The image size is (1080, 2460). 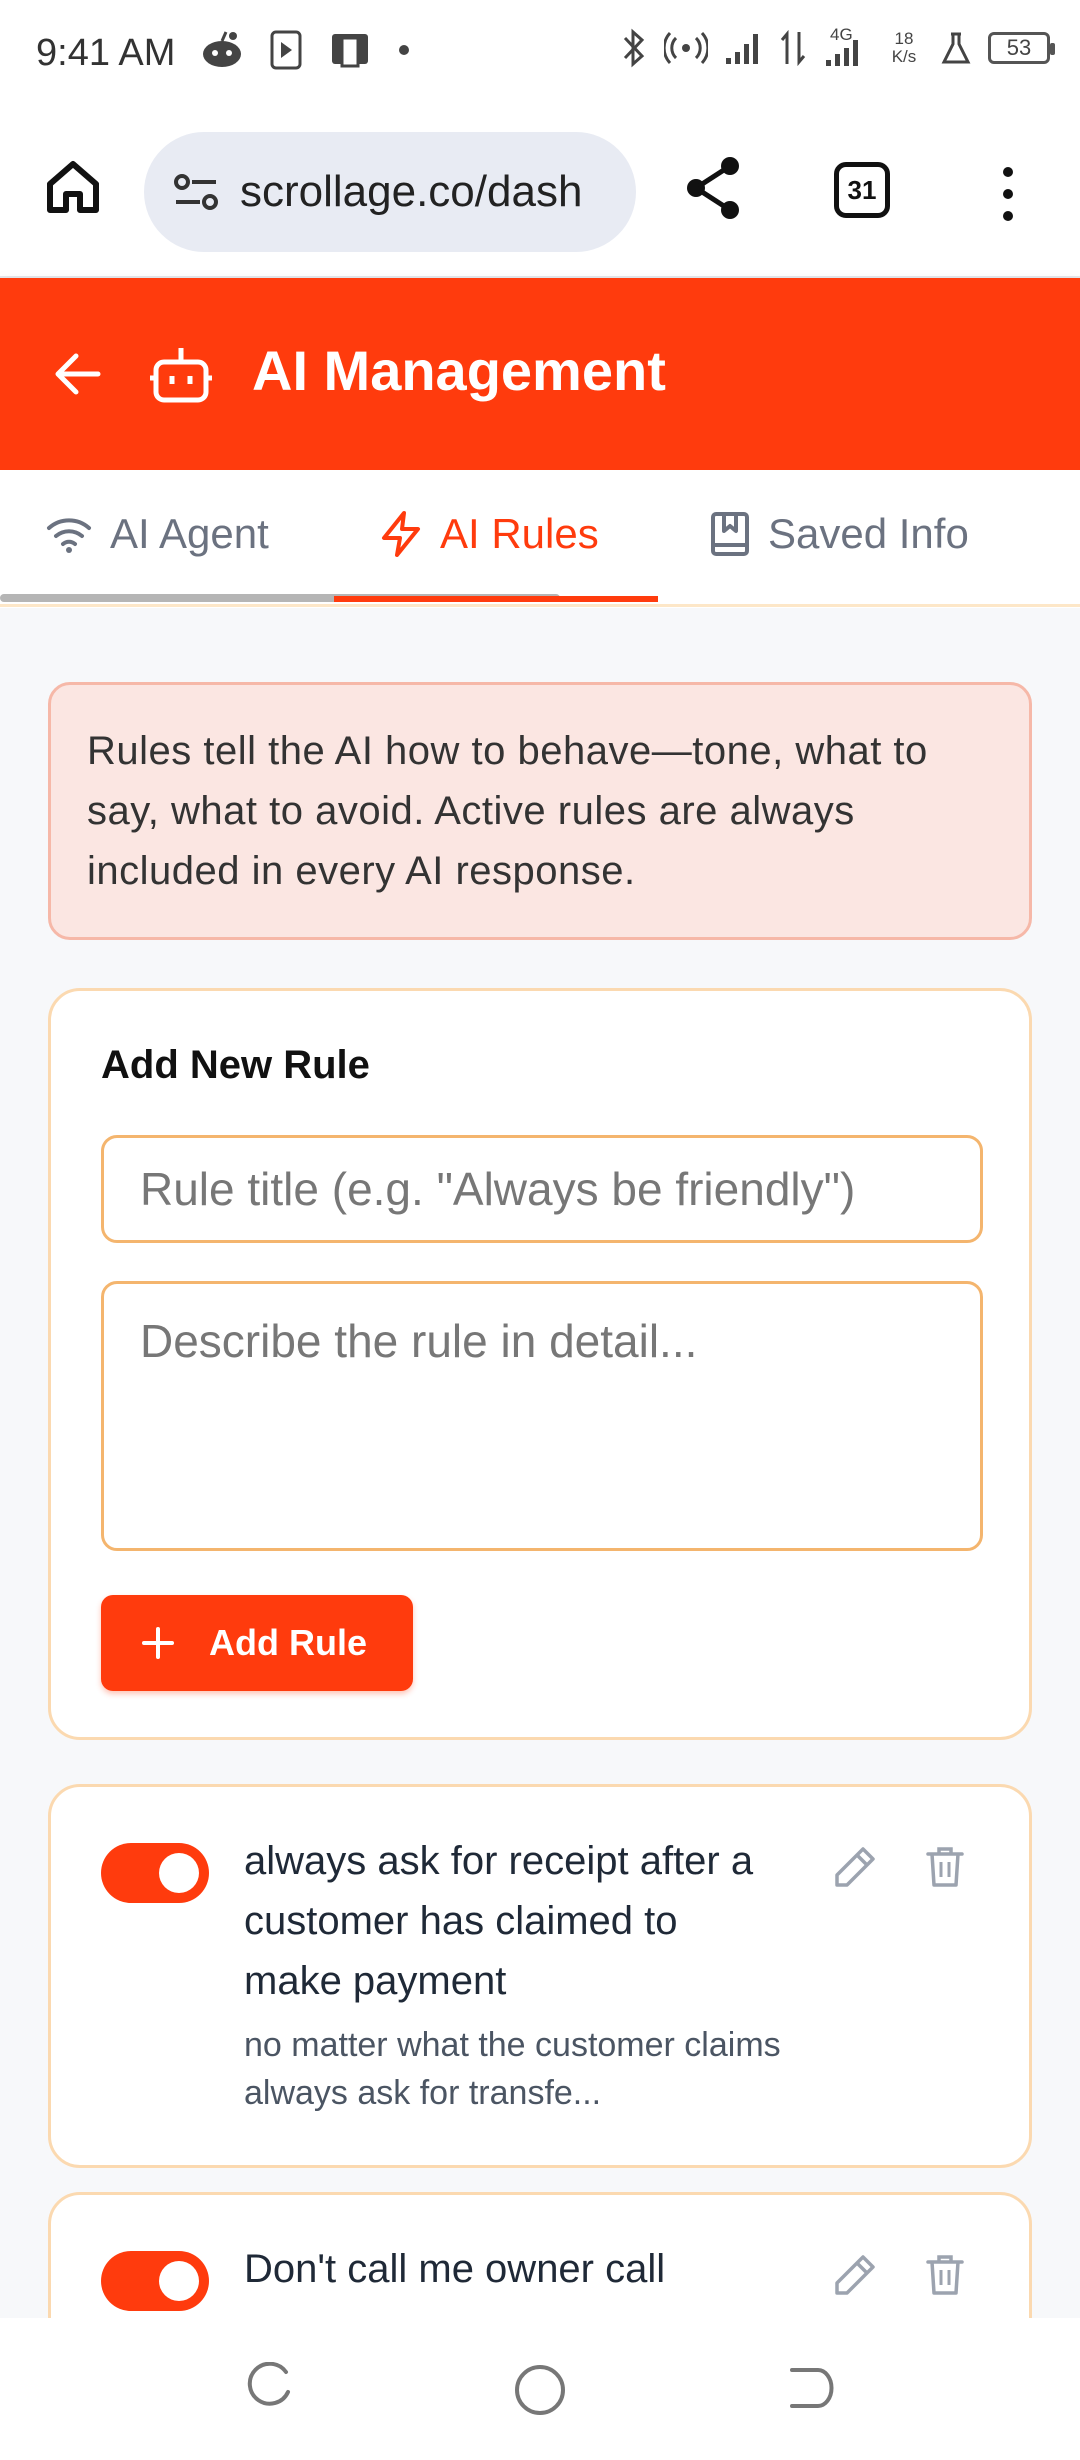 What do you see at coordinates (793, 48) in the screenshot?
I see `data-transfer-icon` at bounding box center [793, 48].